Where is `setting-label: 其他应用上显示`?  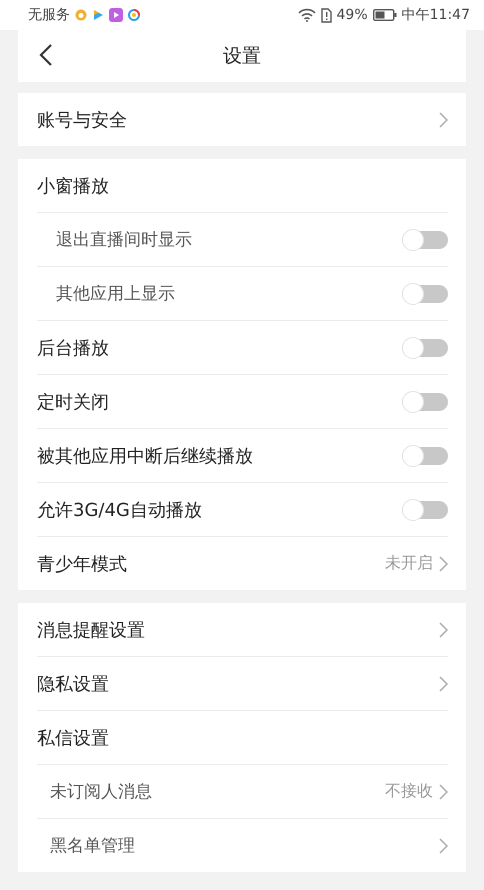 setting-label: 其他应用上显示 is located at coordinates (216, 293).